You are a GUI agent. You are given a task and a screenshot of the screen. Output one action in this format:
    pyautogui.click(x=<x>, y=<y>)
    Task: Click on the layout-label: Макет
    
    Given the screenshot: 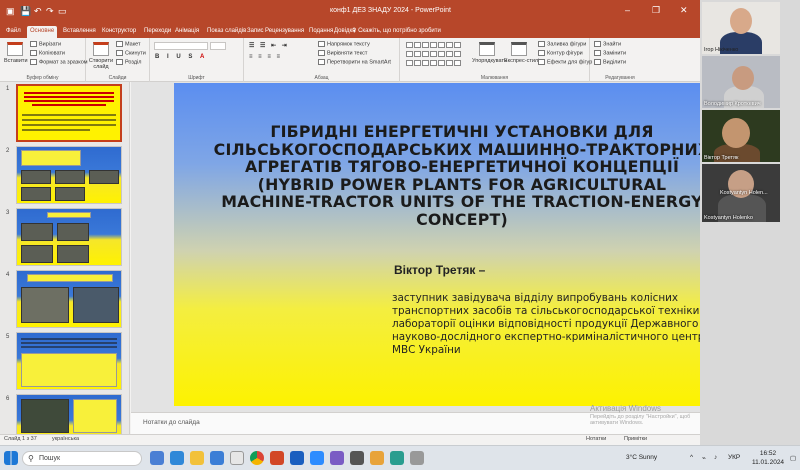 What is the action you would take?
    pyautogui.click(x=133, y=44)
    